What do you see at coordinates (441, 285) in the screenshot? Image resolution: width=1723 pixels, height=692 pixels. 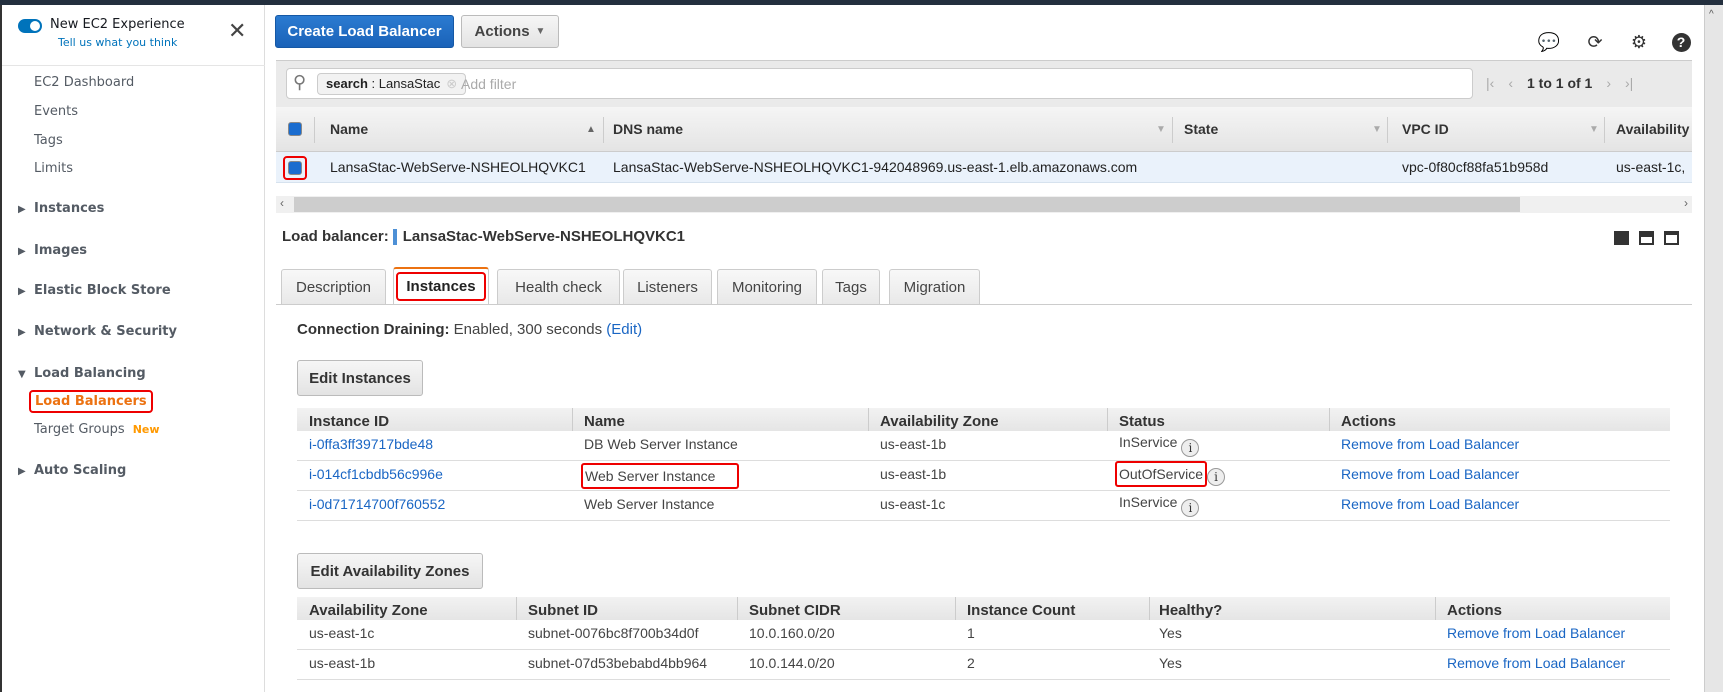 I see `tab-instances: Instances` at bounding box center [441, 285].